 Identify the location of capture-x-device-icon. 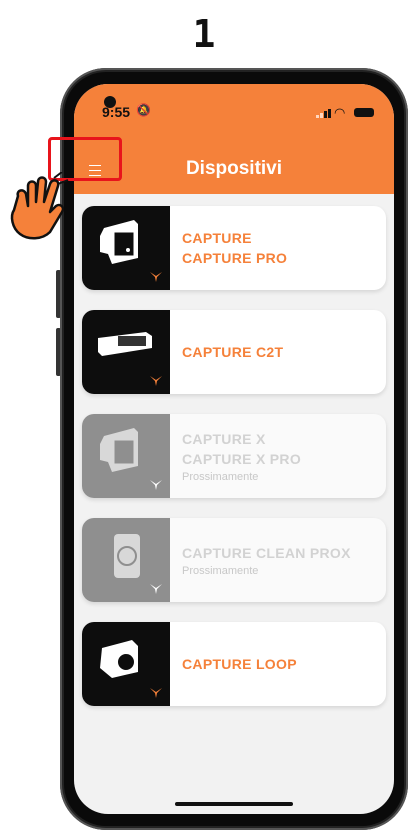
(126, 456).